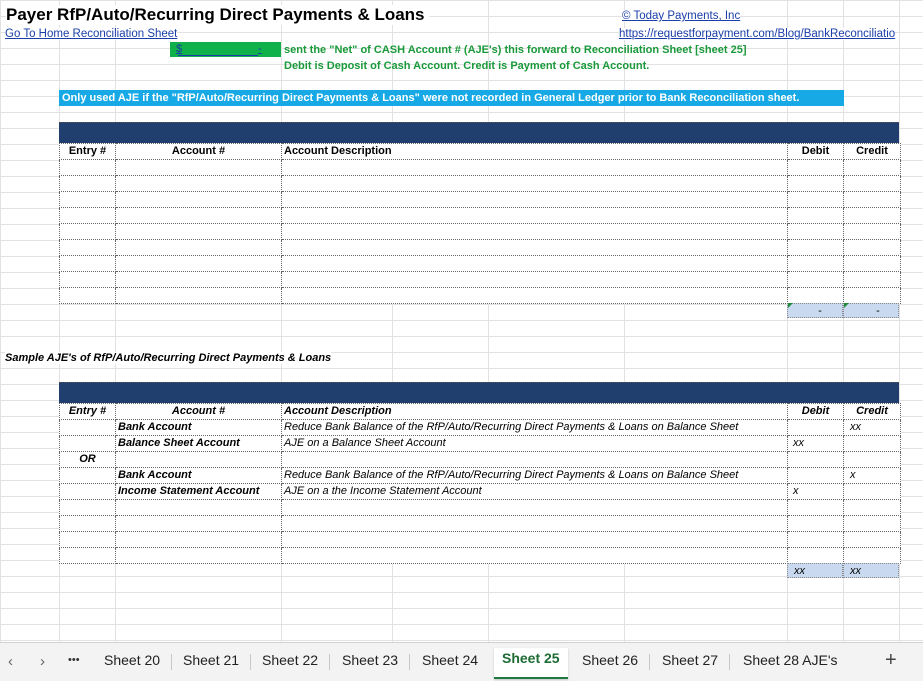 The image size is (923, 681). I want to click on net-cash-value: -, so click(260, 49).